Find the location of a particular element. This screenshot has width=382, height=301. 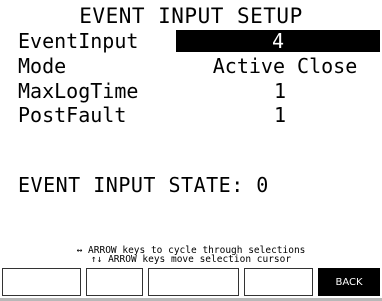

help-text-cursor: ↑↓ ARROW keys move selection cursor is located at coordinates (191, 259).